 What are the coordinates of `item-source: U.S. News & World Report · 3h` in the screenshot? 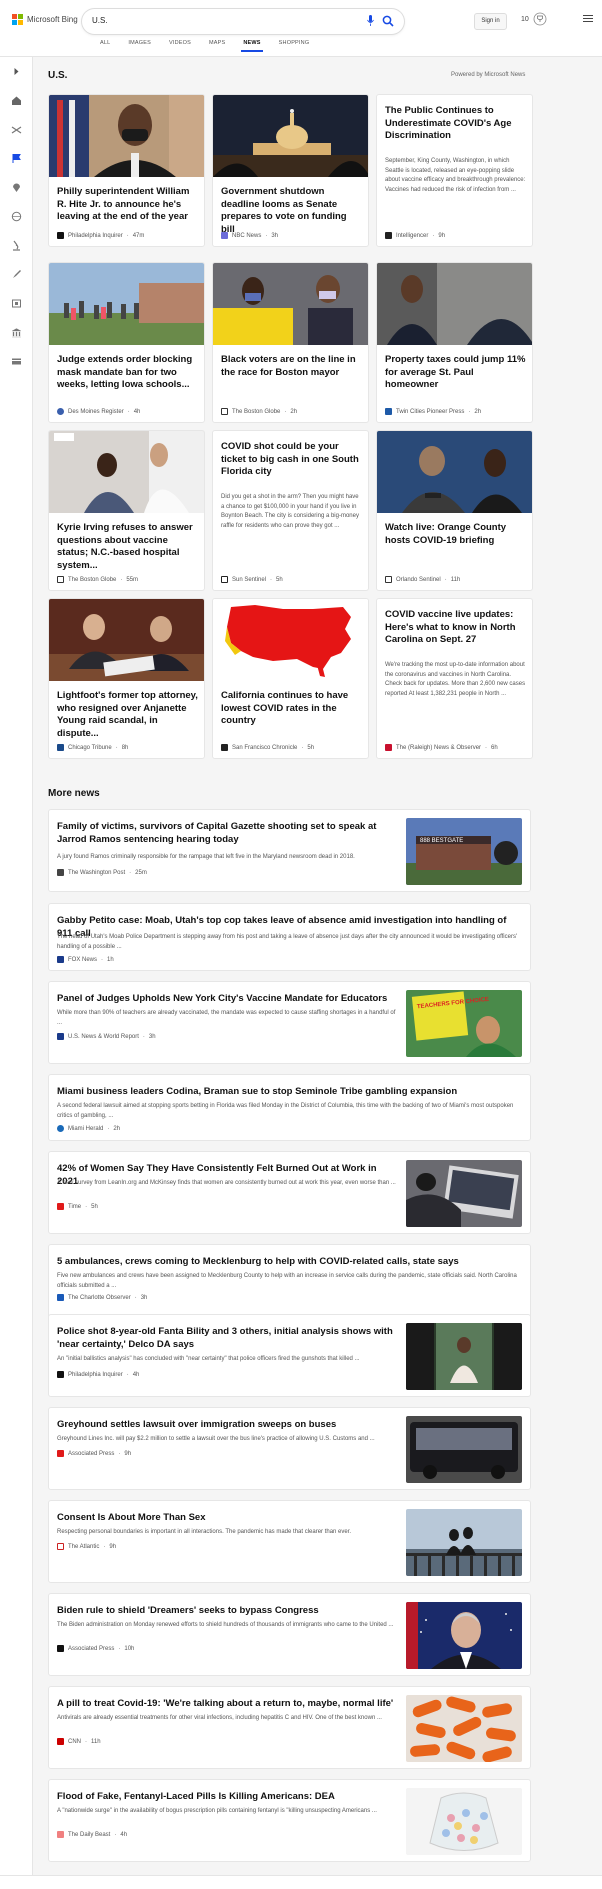 It's located at (106, 1036).